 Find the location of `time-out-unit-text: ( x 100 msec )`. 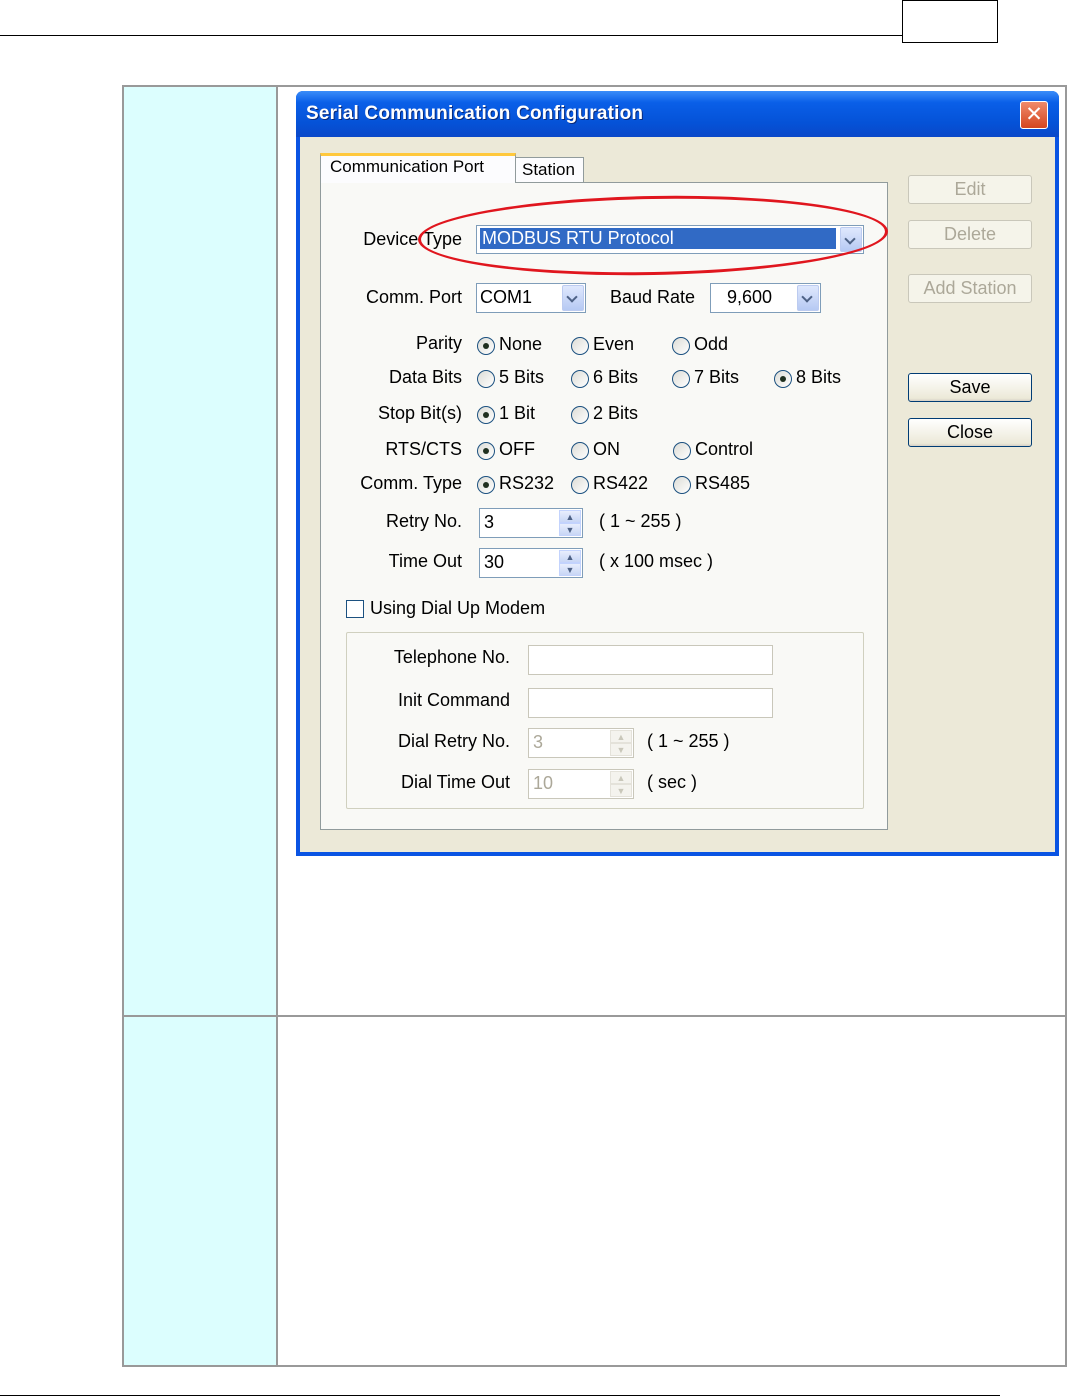

time-out-unit-text: ( x 100 msec ) is located at coordinates (656, 561).